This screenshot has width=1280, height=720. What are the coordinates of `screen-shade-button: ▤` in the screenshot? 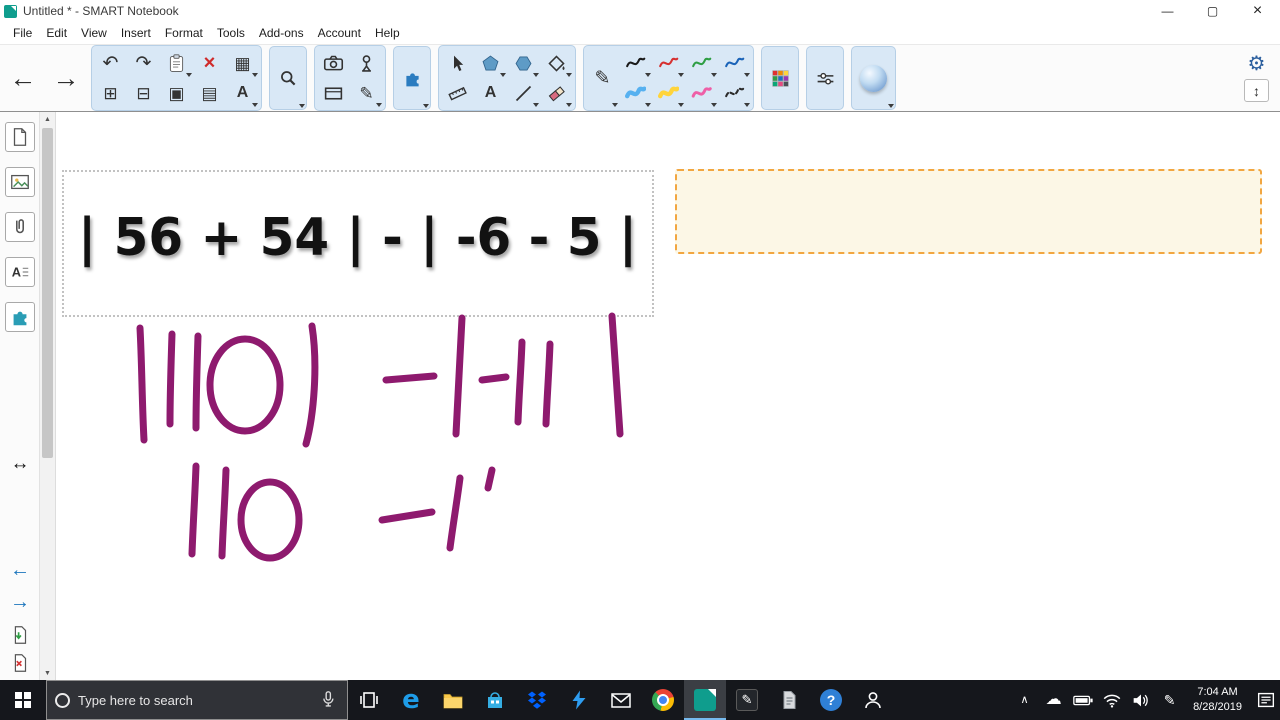 It's located at (209, 93).